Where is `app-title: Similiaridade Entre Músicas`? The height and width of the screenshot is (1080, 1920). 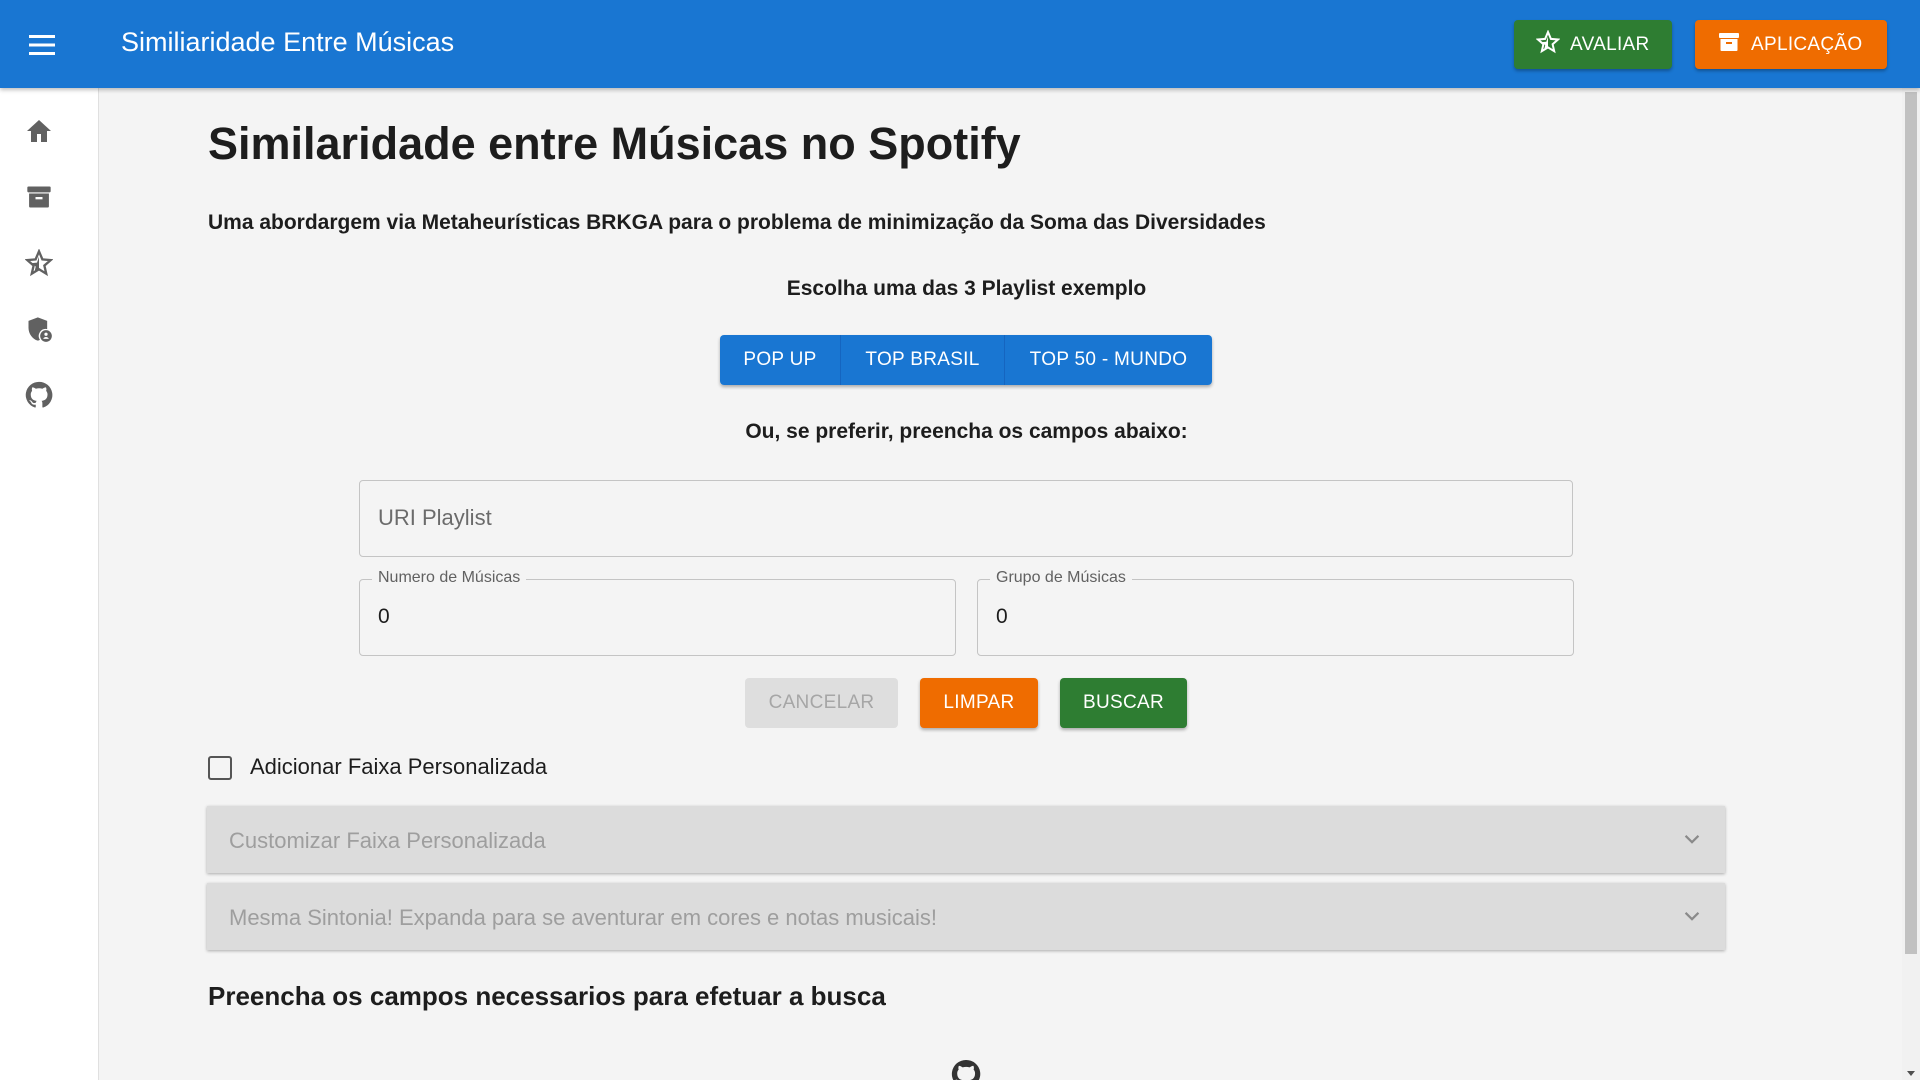 app-title: Similiaridade Entre Músicas is located at coordinates (288, 42).